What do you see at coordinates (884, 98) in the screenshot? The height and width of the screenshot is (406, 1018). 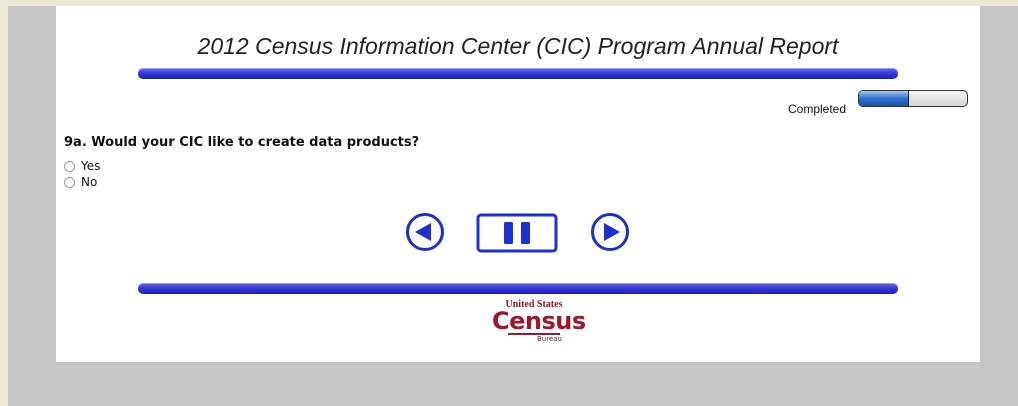 I see `progress-fill` at bounding box center [884, 98].